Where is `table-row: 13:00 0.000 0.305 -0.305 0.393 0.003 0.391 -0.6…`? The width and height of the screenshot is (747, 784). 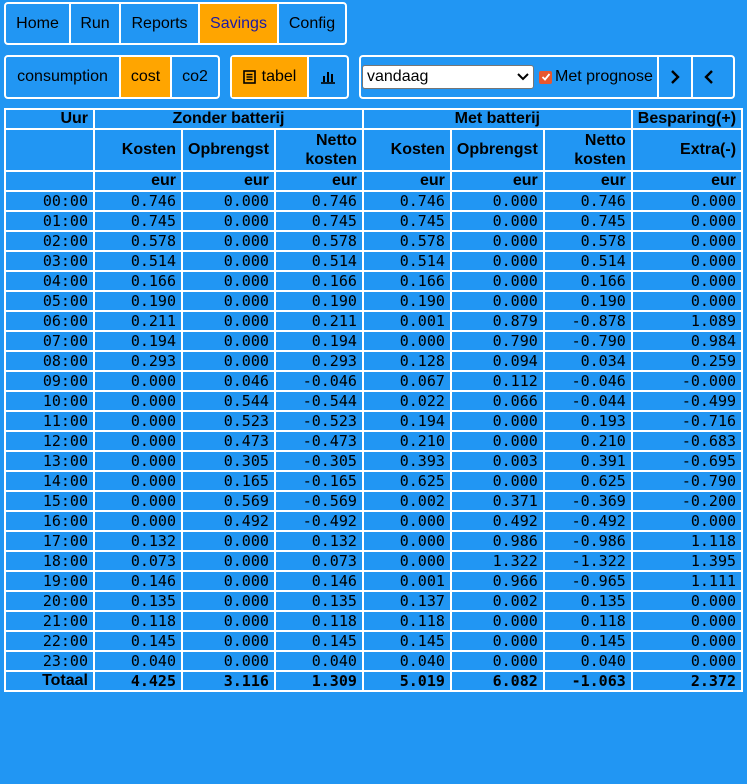 table-row: 13:00 0.000 0.305 -0.305 0.393 0.003 0.391 -0.6… is located at coordinates (374, 461).